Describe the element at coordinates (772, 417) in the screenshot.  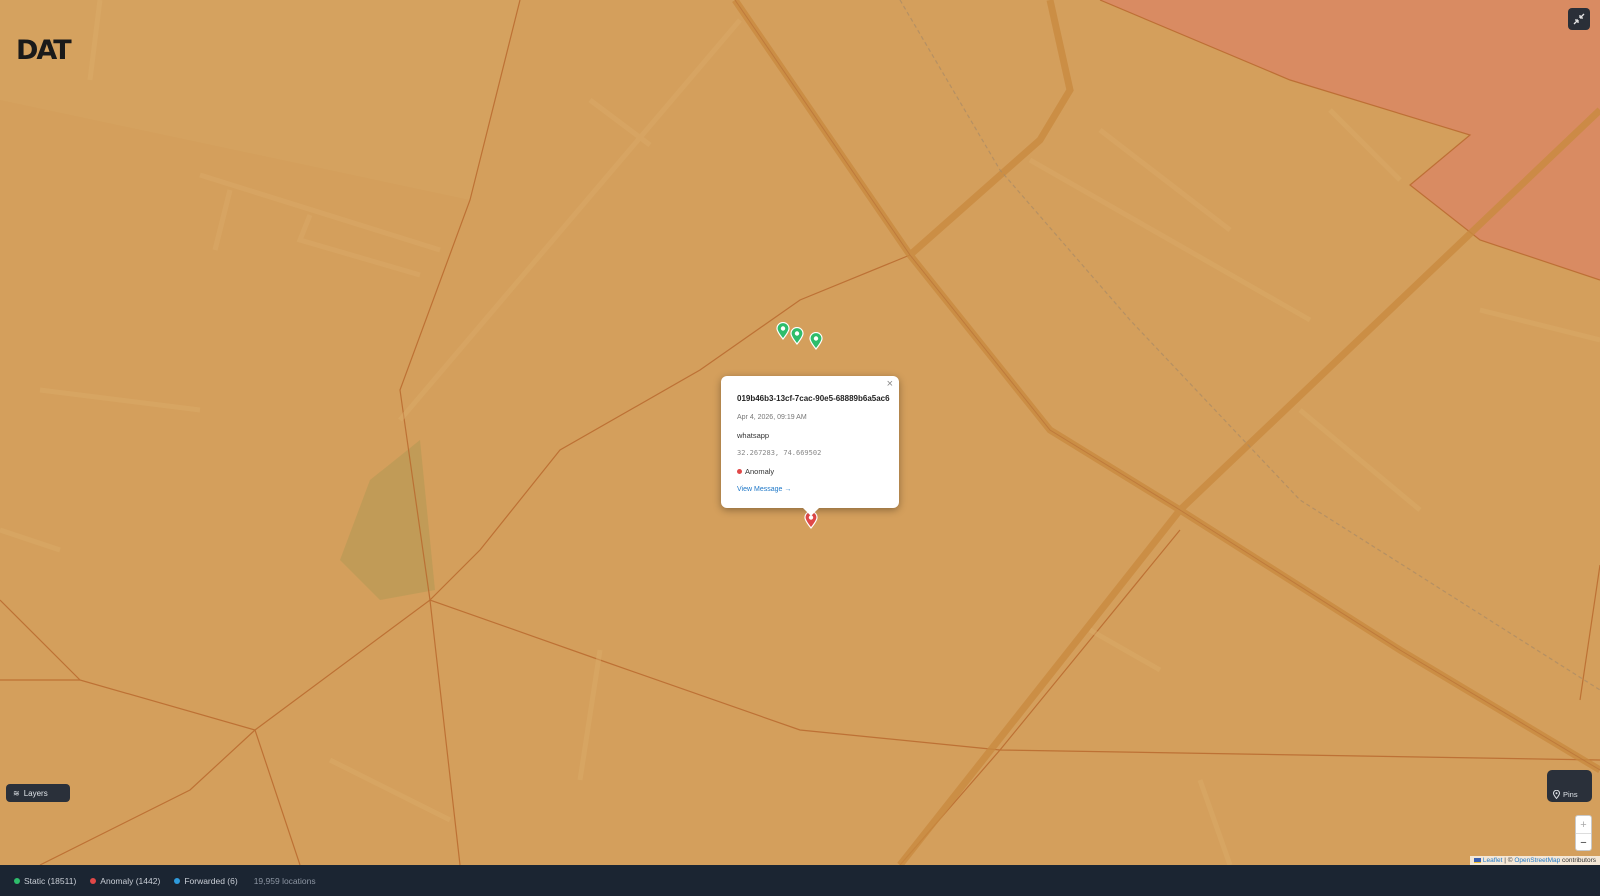
I see `message-date: Apr 4, 2026, 09:19 AM` at that location.